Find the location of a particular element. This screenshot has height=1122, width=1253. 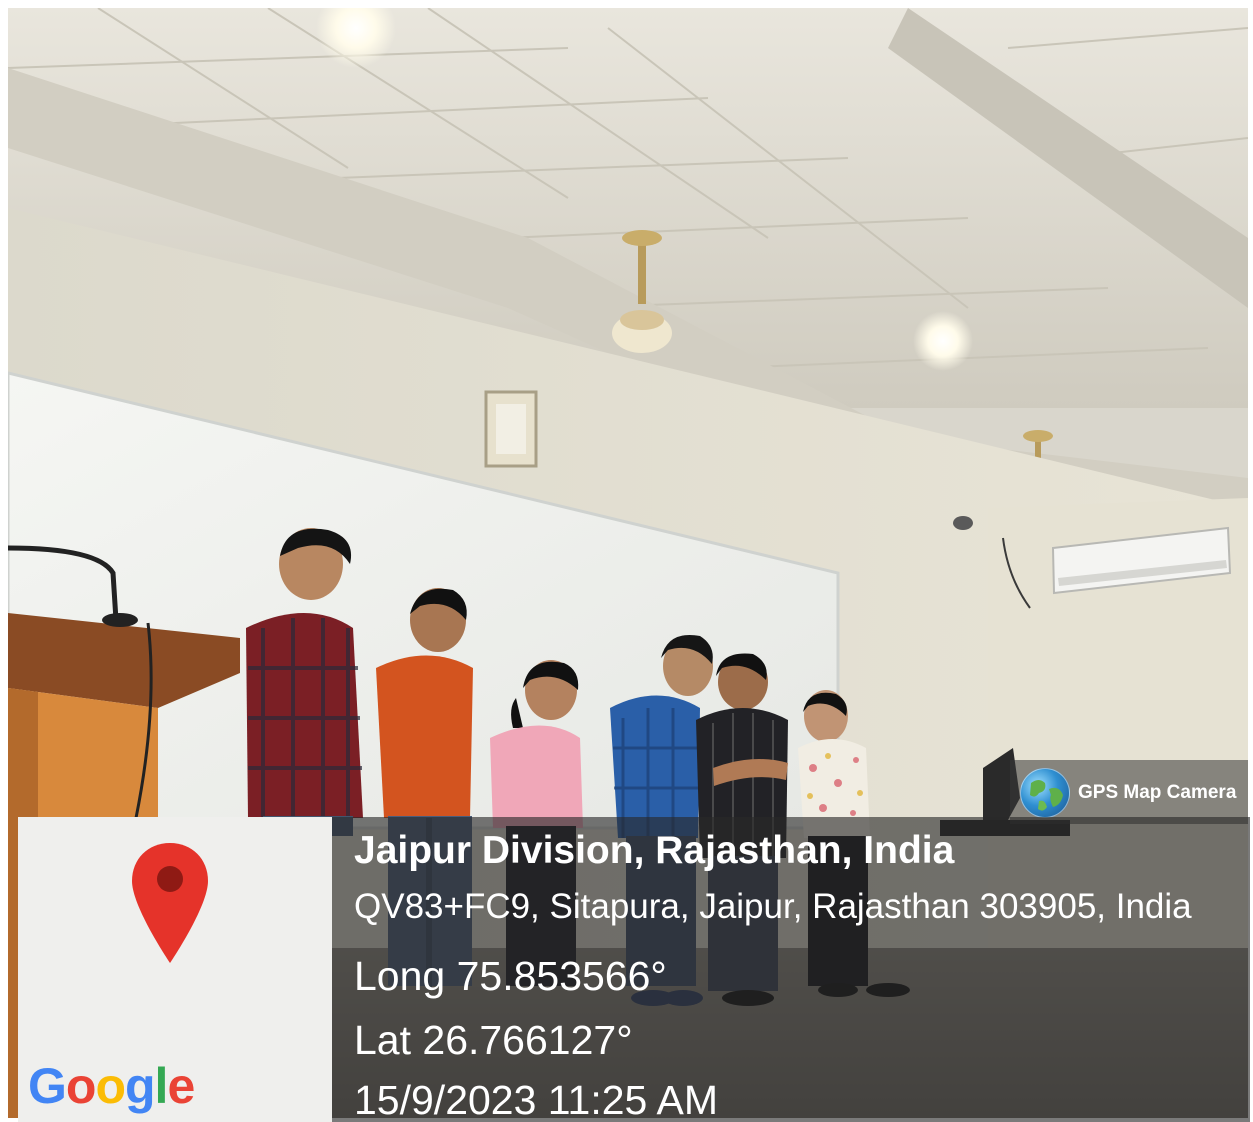

map-thumbnail: Google is located at coordinates (175, 969).